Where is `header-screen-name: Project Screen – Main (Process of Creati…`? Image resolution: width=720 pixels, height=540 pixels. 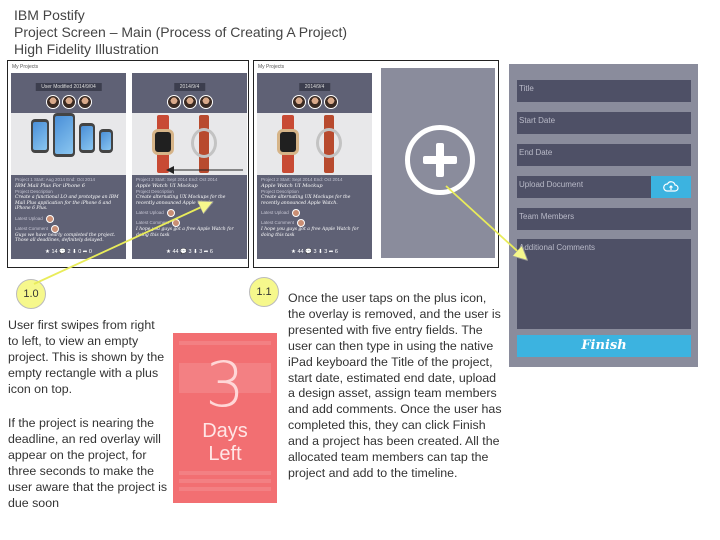
header-screen-name: Project Screen – Main (Process of Creati… is located at coordinates (181, 32).